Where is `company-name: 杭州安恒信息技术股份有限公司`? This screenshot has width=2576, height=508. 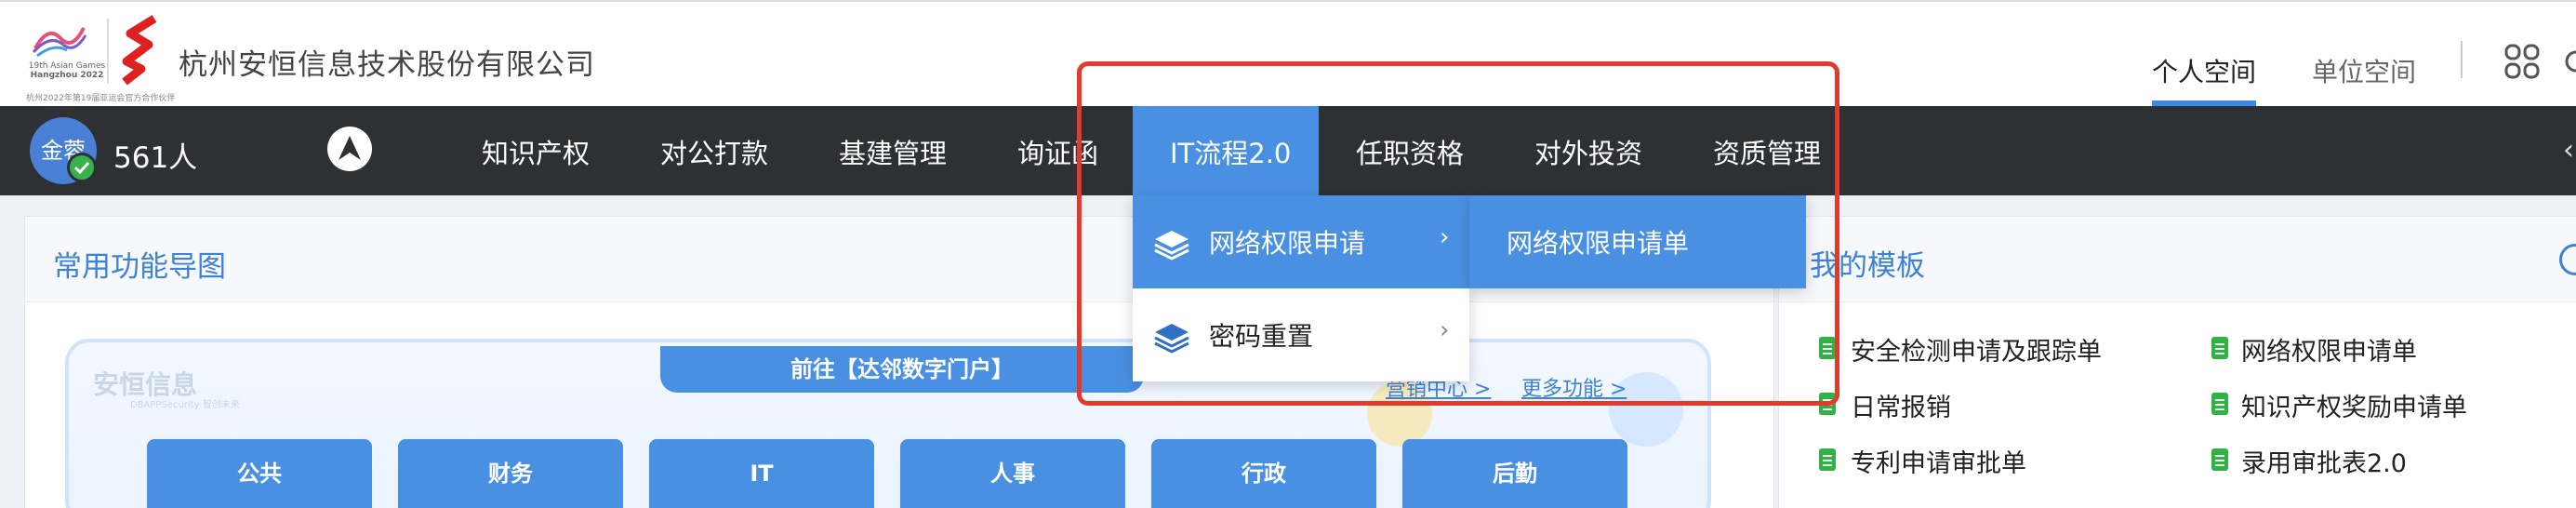
company-name: 杭州安恒信息技术股份有限公司 is located at coordinates (387, 65).